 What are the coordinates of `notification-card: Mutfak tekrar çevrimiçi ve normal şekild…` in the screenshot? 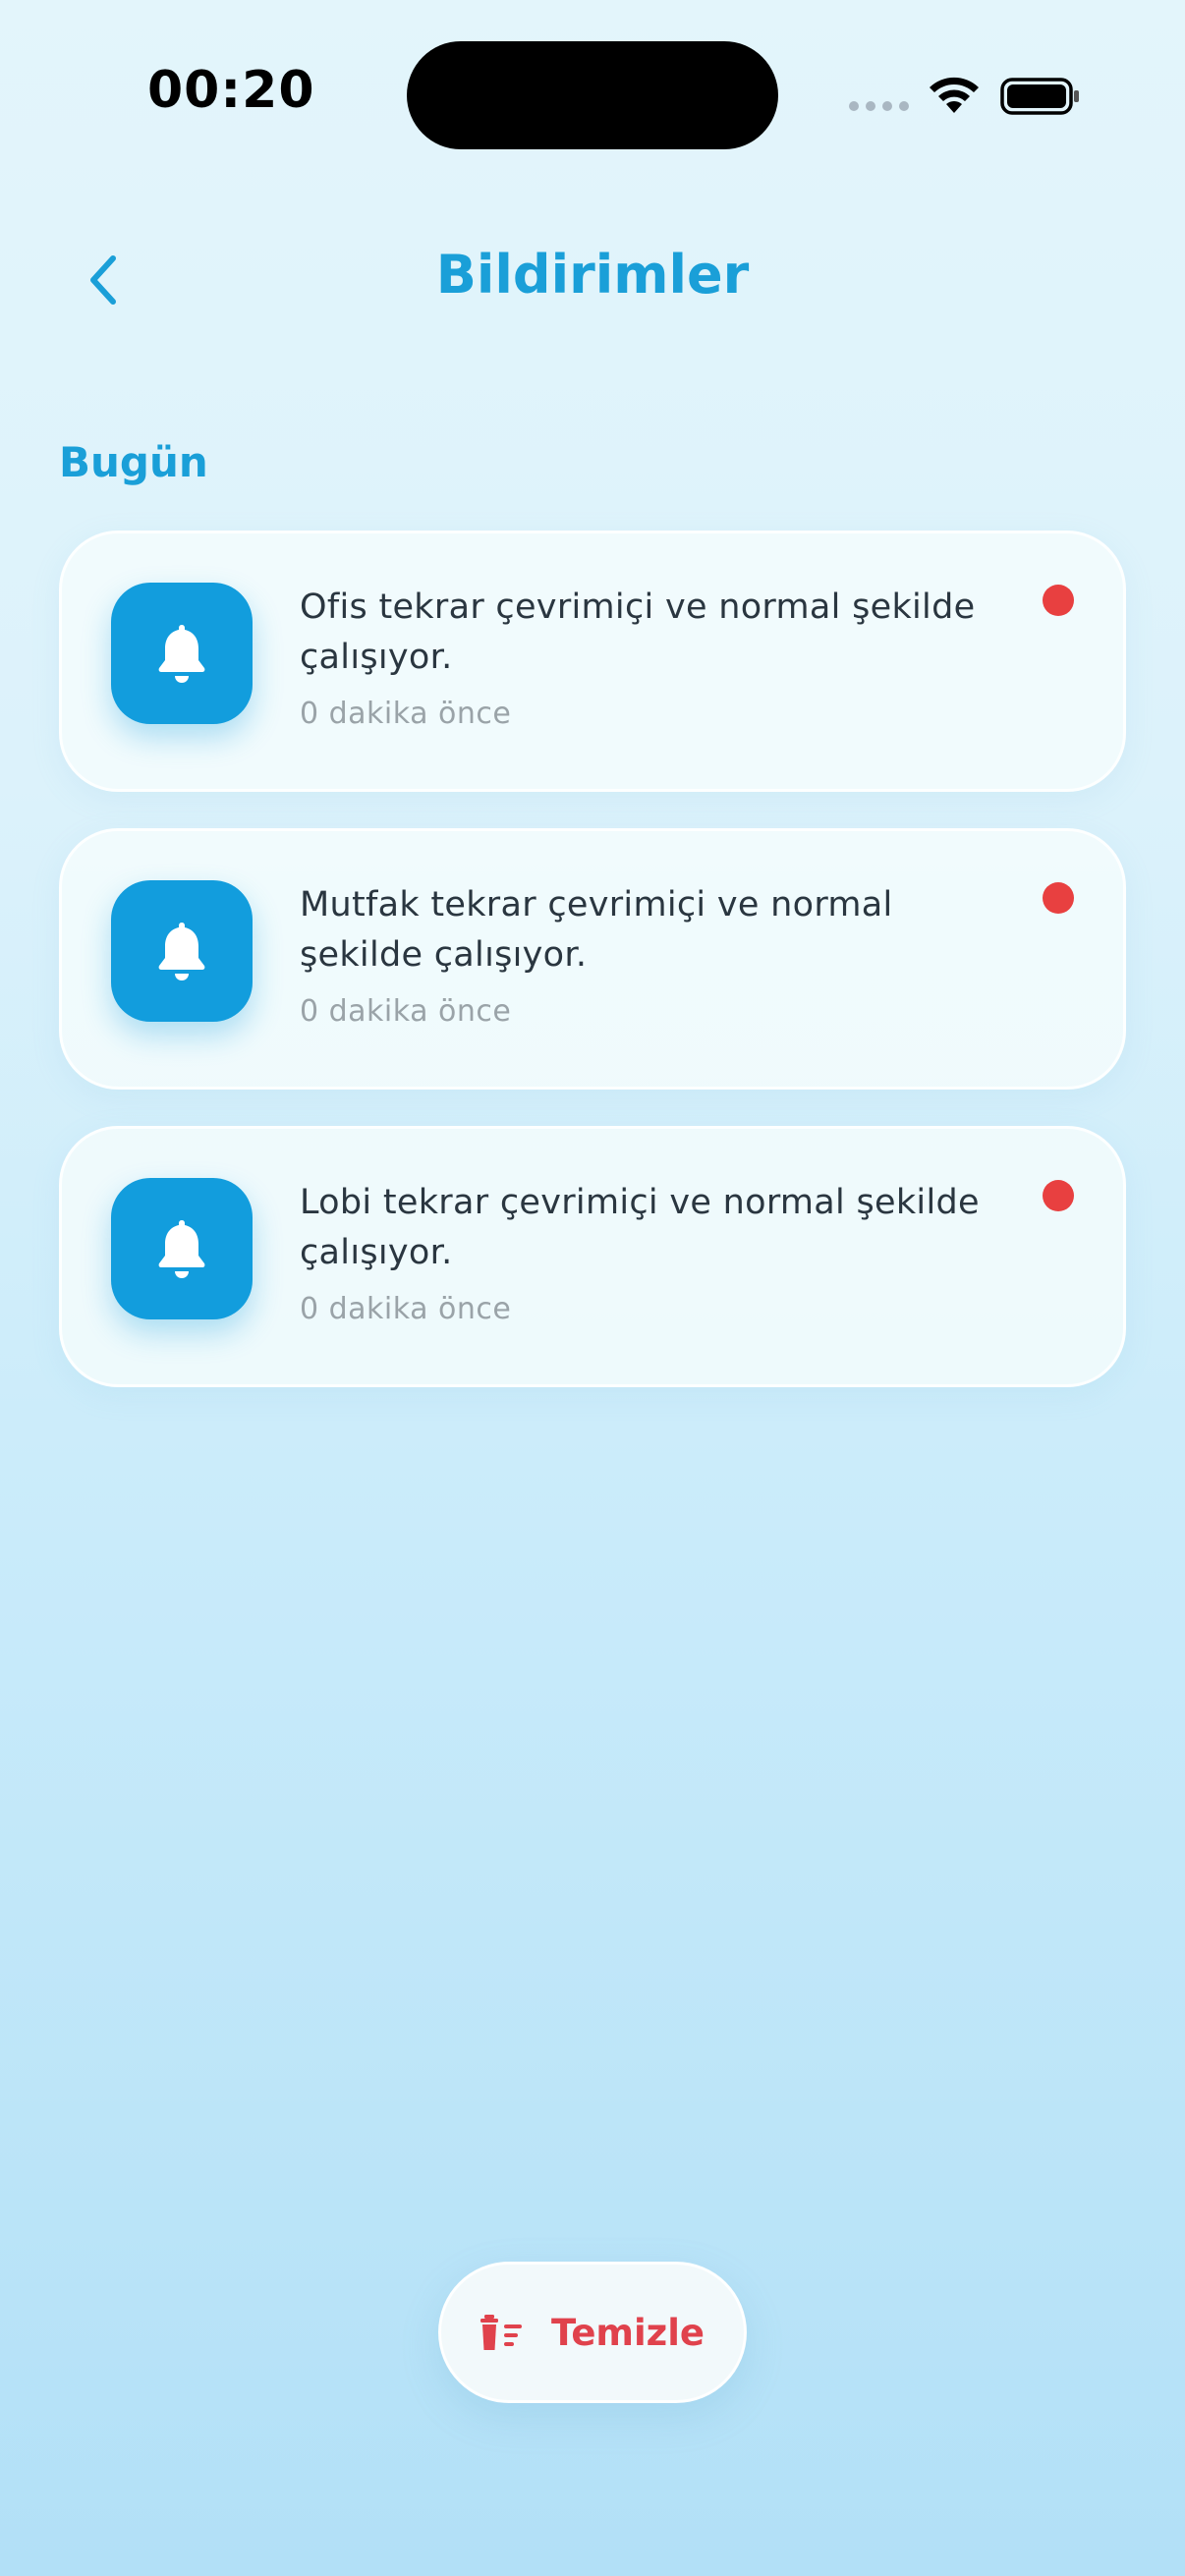 It's located at (592, 959).